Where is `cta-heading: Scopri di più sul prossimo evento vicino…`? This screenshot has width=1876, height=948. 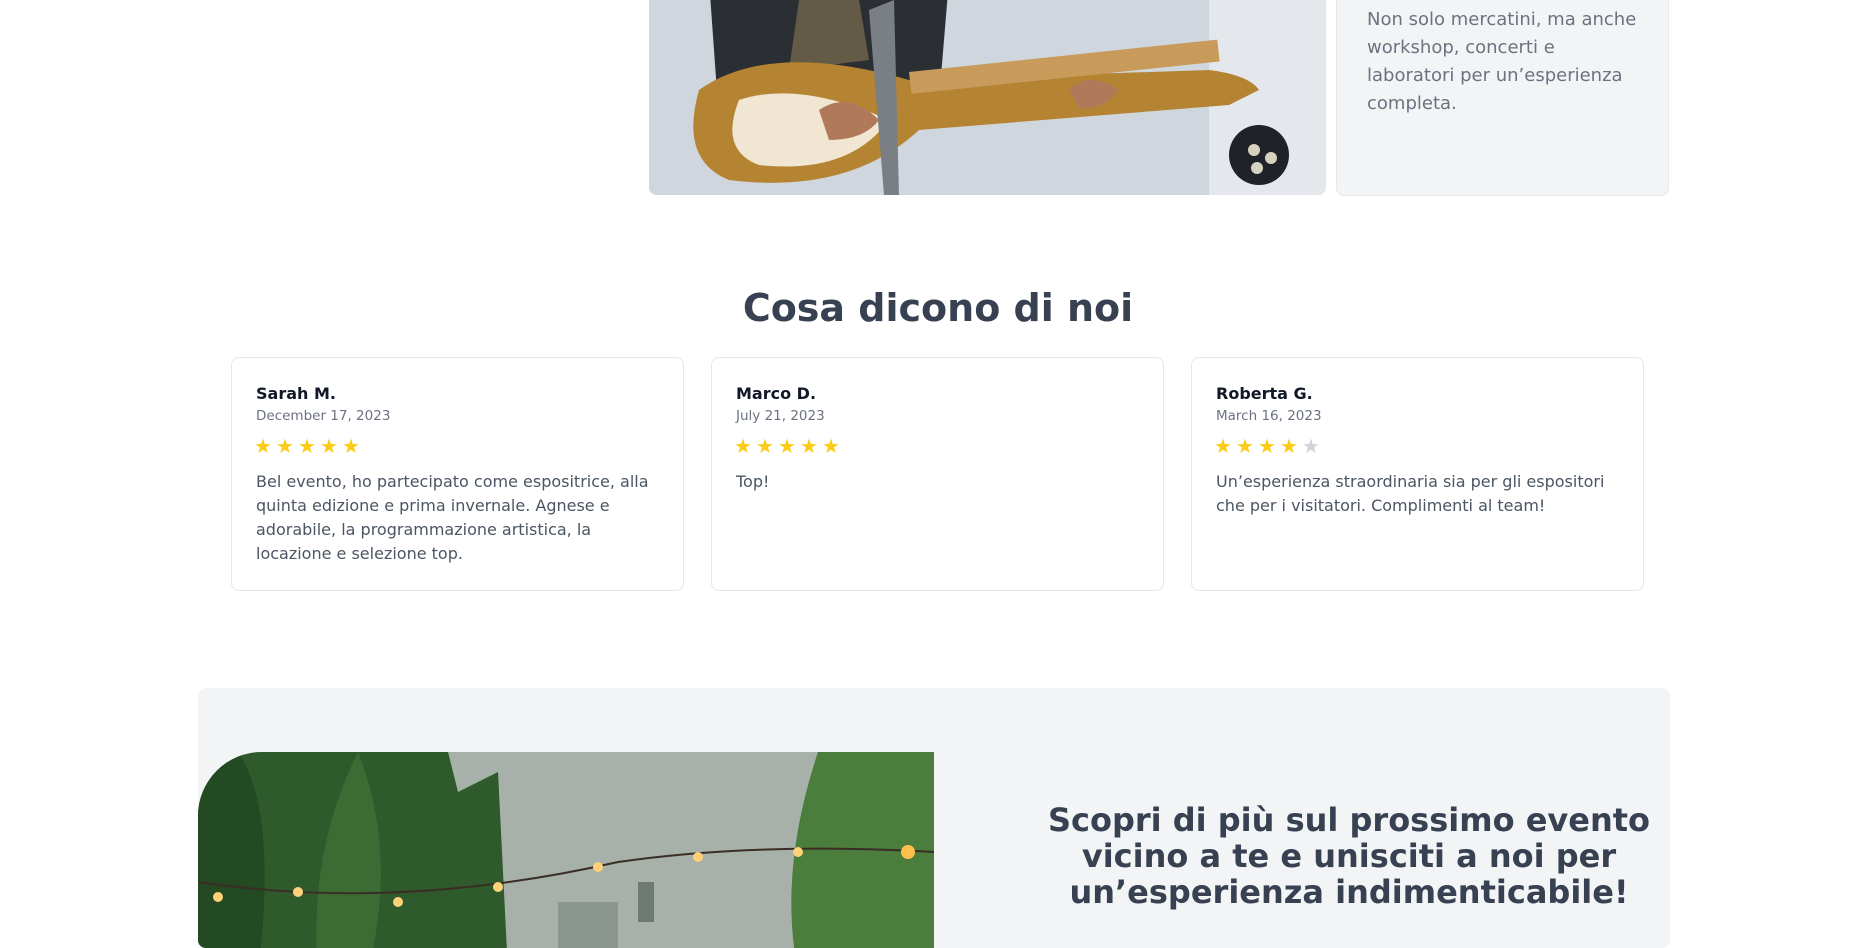
cta-heading: Scopri di più sul prossimo evento vicino… is located at coordinates (1349, 856).